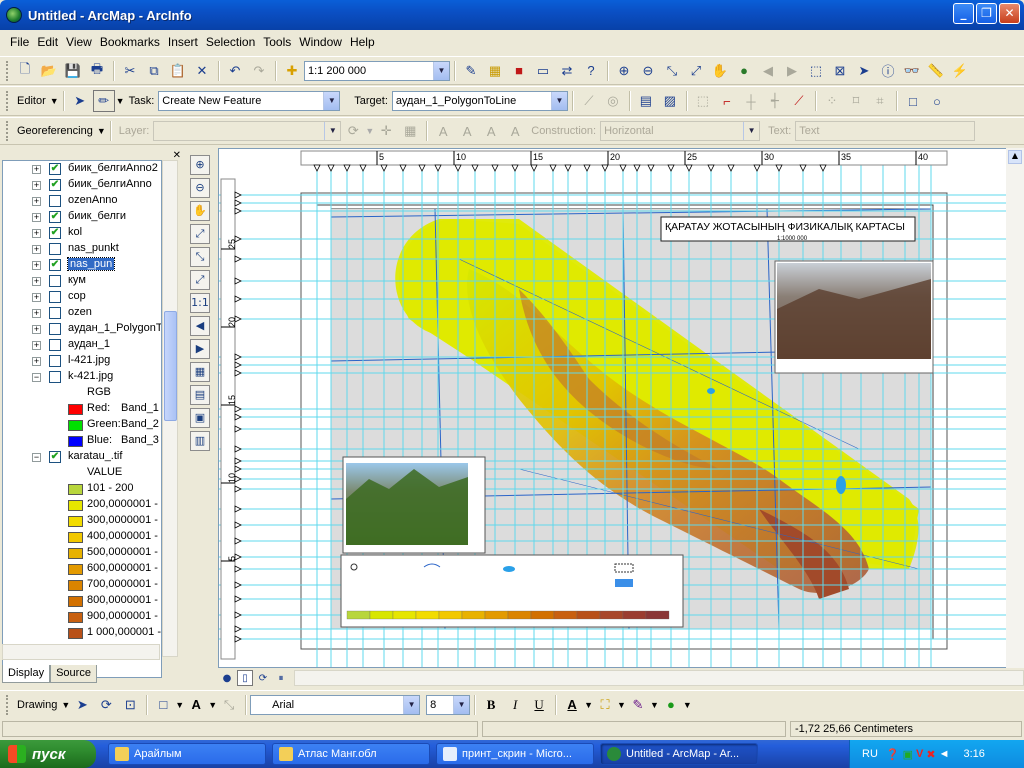 The width and height of the screenshot is (1024, 768). What do you see at coordinates (646, 101) in the screenshot?
I see `attributes-icon: ▤` at bounding box center [646, 101].